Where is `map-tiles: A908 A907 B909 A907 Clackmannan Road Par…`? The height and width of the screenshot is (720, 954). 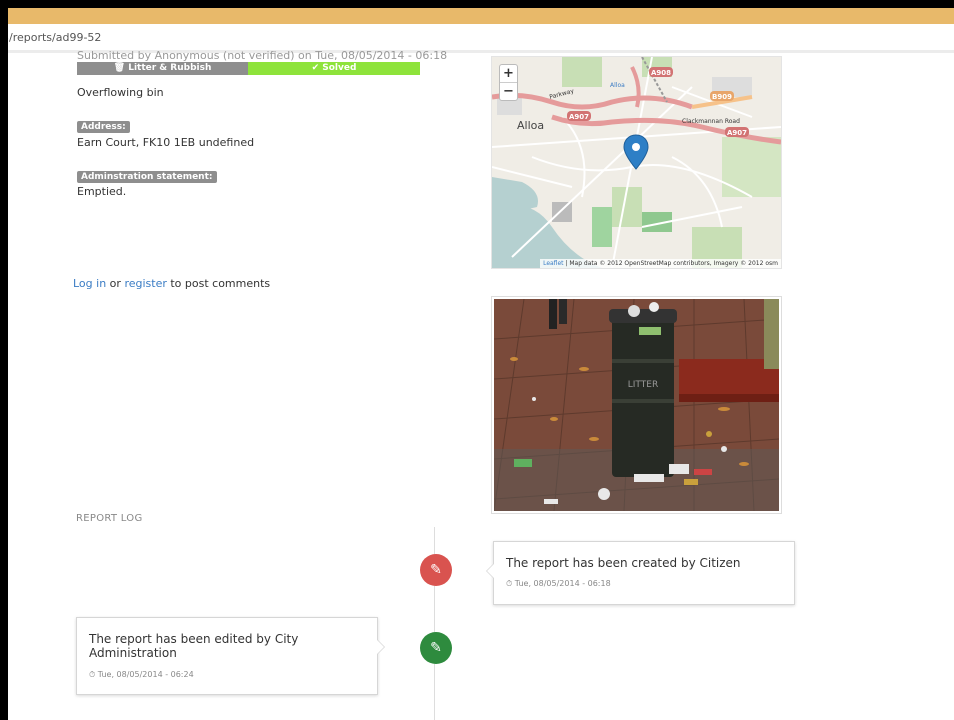 map-tiles: A908 A907 B909 A907 Clackmannan Road Par… is located at coordinates (636, 162).